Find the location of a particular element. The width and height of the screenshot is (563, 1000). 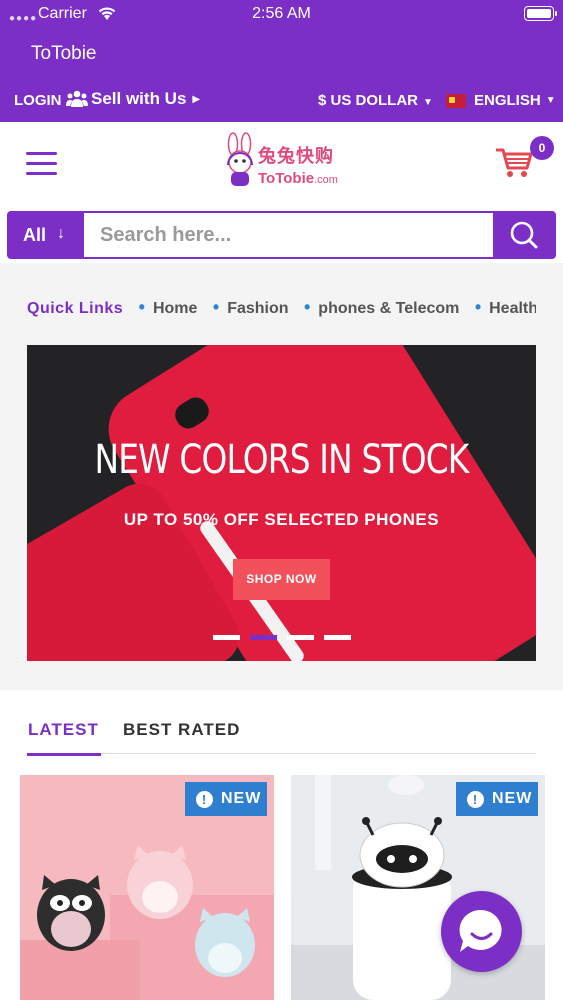

chevron-right-icon: ▶ is located at coordinates (196, 99).